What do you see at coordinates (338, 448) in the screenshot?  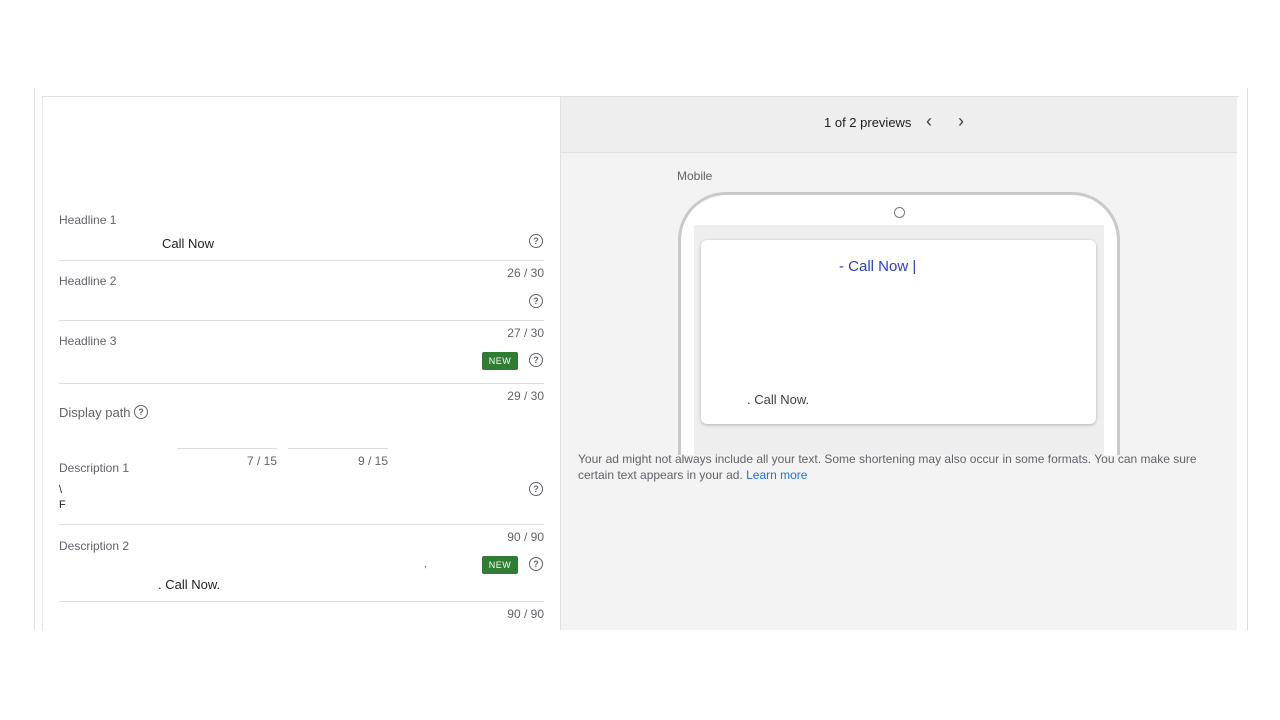 I see `path2-underline` at bounding box center [338, 448].